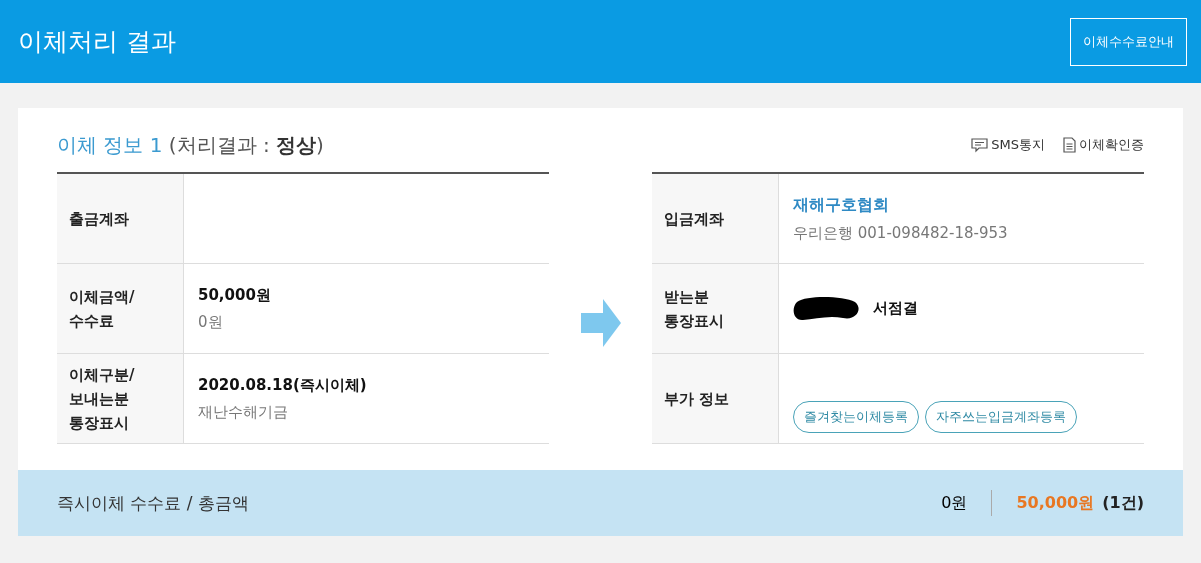  What do you see at coordinates (841, 205) in the screenshot?
I see `cell-value: 재해구호협회` at bounding box center [841, 205].